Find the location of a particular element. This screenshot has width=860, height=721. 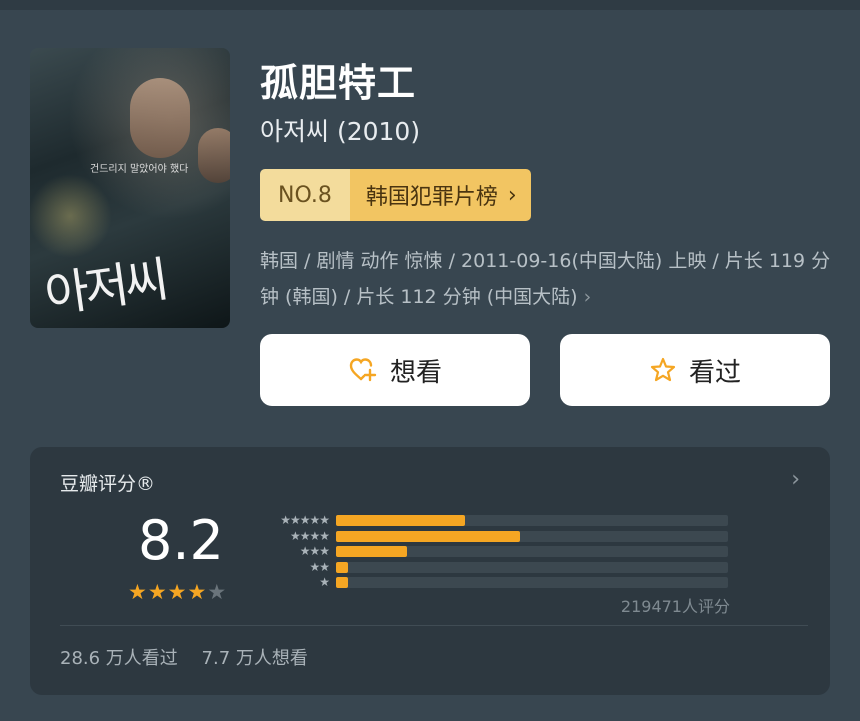

distribution-stars: ★★ is located at coordinates (319, 566).